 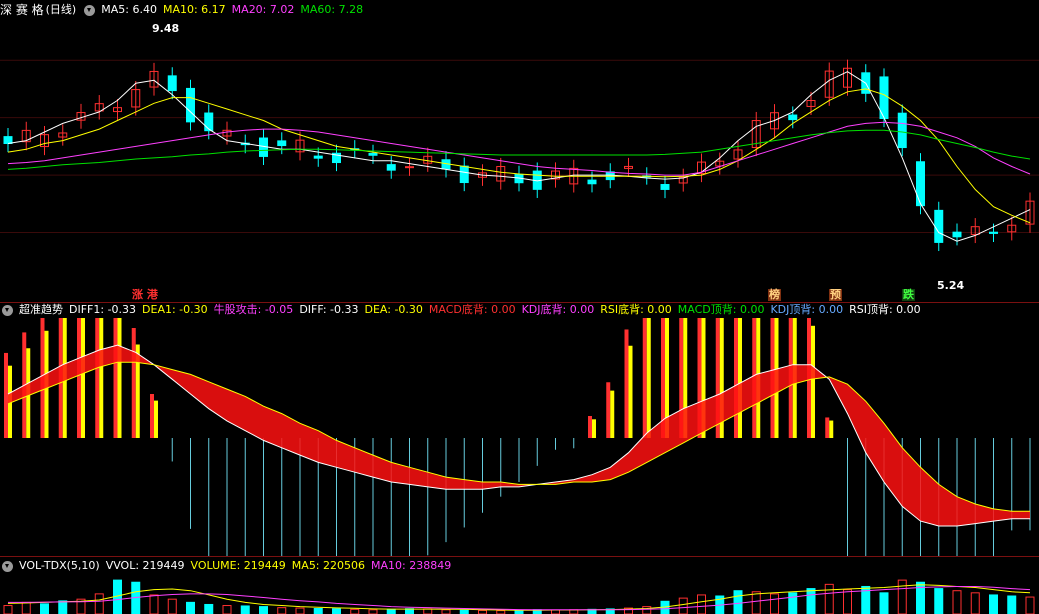 What do you see at coordinates (41, 310) in the screenshot?
I see `macd-title: 超准趋势` at bounding box center [41, 310].